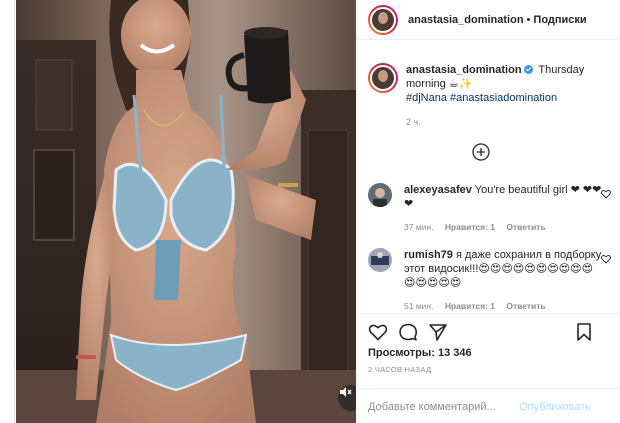 The height and width of the screenshot is (423, 620). I want to click on posted-time: 2 ЧАСОВ НАЗАД, so click(400, 369).